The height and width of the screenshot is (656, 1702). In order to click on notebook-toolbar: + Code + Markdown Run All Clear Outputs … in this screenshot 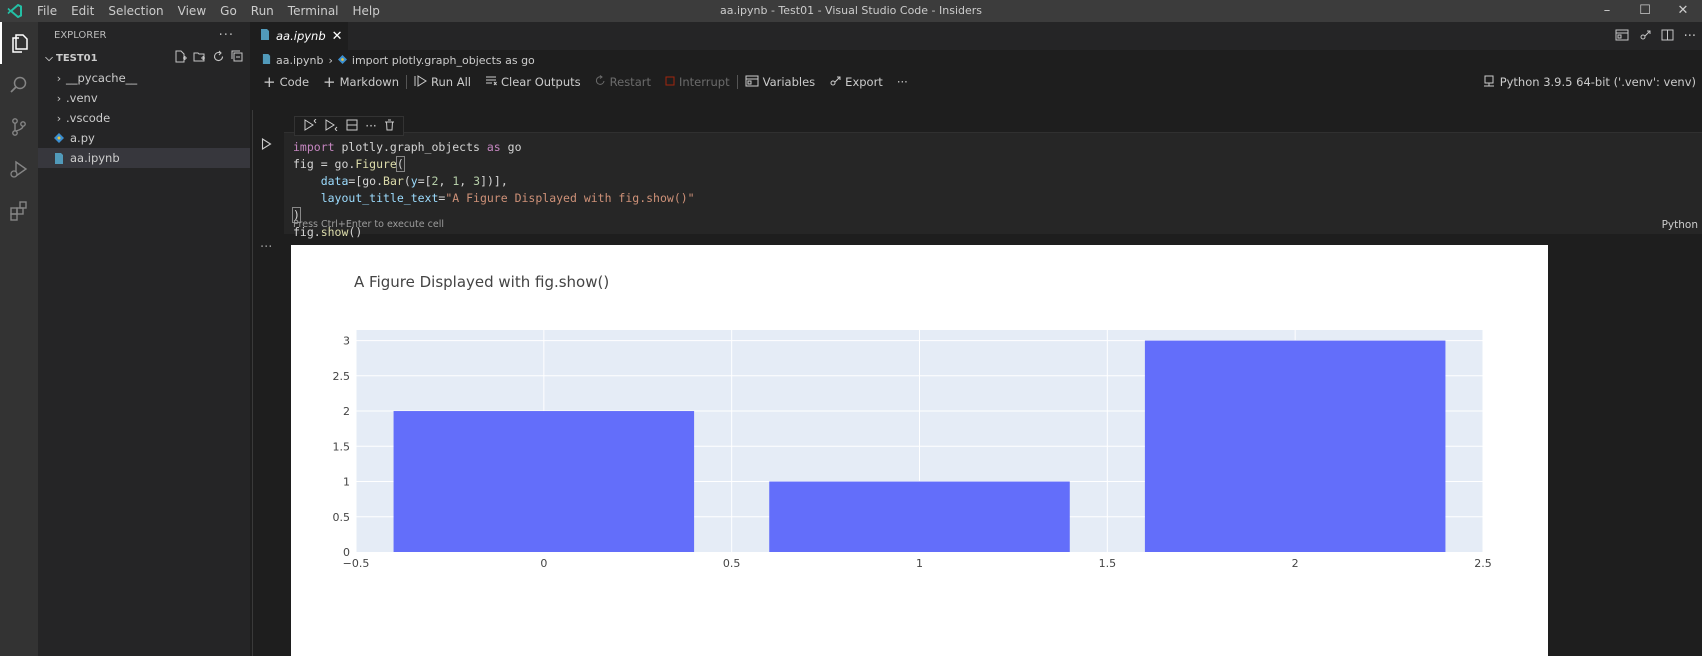, I will do `click(977, 82)`.